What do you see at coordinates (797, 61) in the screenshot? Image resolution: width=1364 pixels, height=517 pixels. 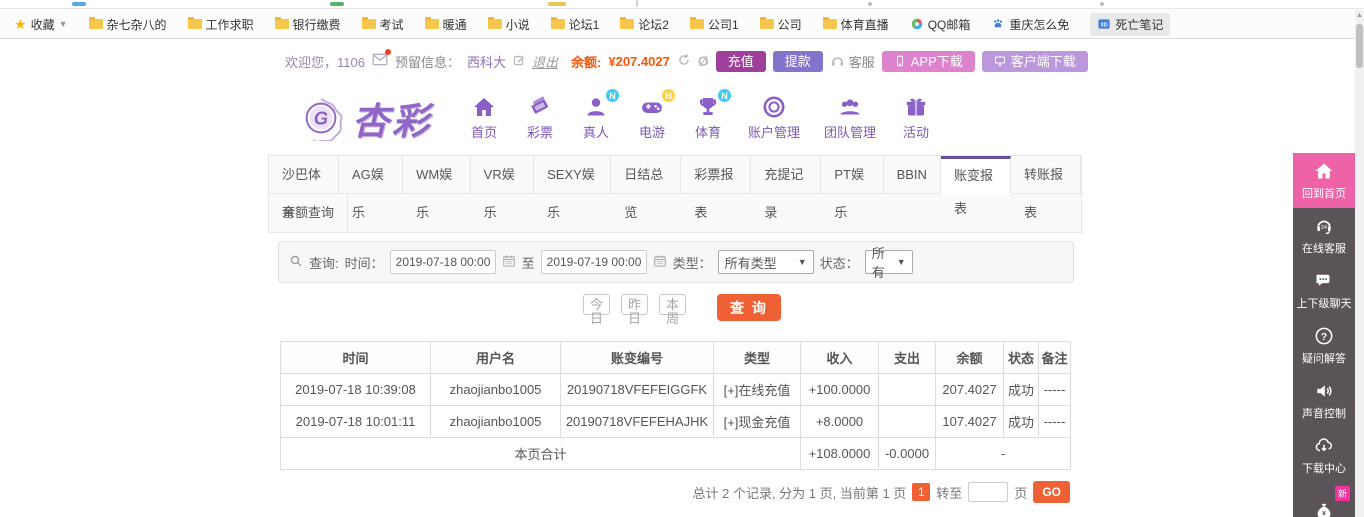 I see `withdraw-button: 提款` at bounding box center [797, 61].